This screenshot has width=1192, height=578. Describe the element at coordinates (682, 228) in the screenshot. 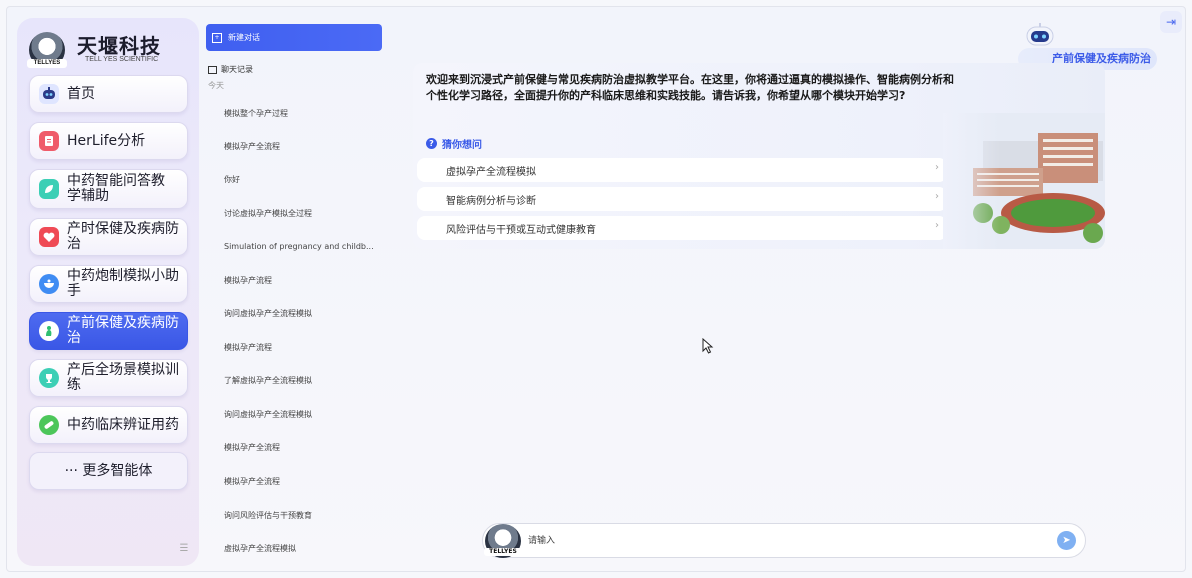

I see `suggestion-item: 风险评估与干预或互动式健康教育 ›` at that location.